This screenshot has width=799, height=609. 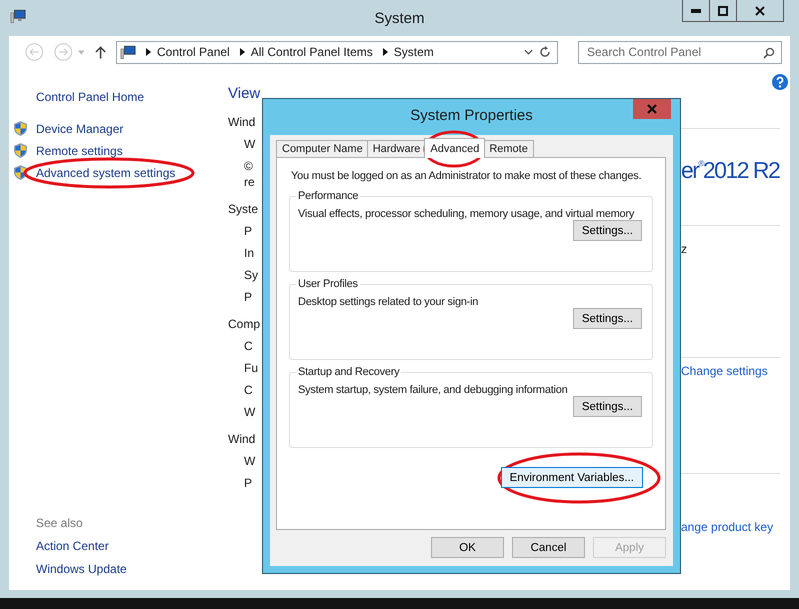 I want to click on notice-text: You must be logged on as an Administrator to make most of these changes., so click(x=466, y=176).